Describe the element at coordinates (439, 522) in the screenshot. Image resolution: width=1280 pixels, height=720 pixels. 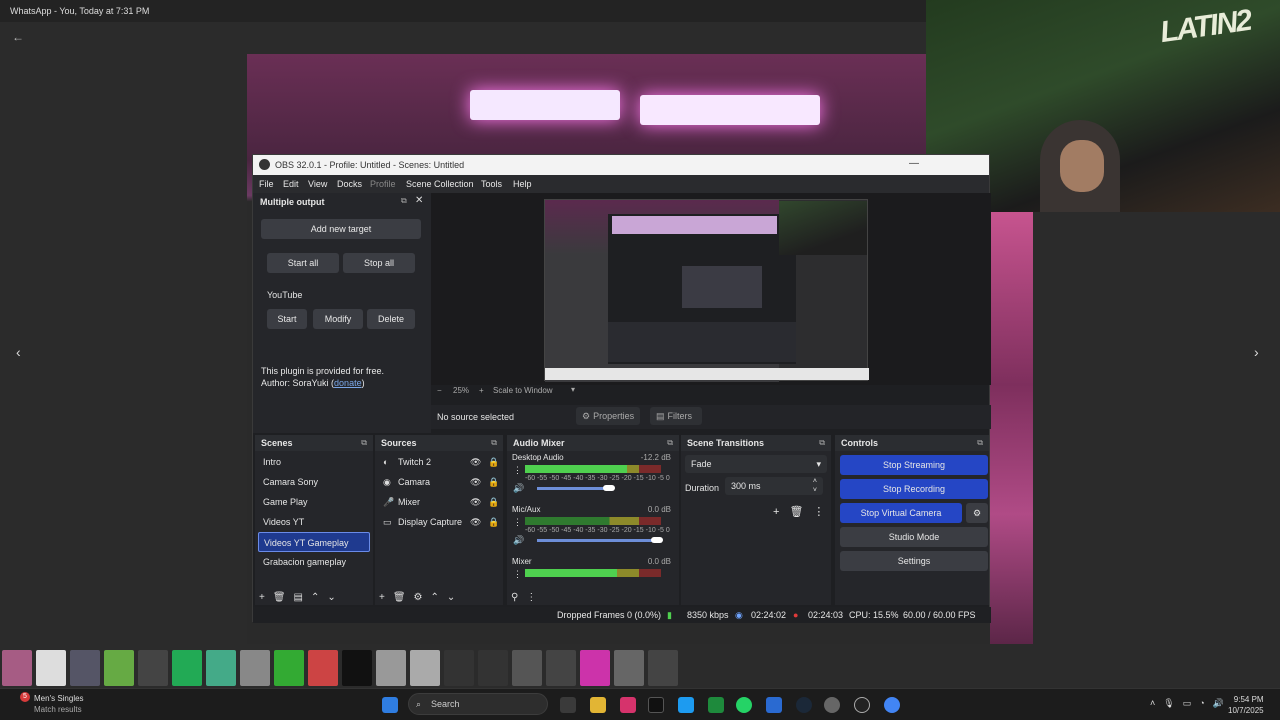
I see `source-item: ▭ Display Capture 👁 🔒` at that location.